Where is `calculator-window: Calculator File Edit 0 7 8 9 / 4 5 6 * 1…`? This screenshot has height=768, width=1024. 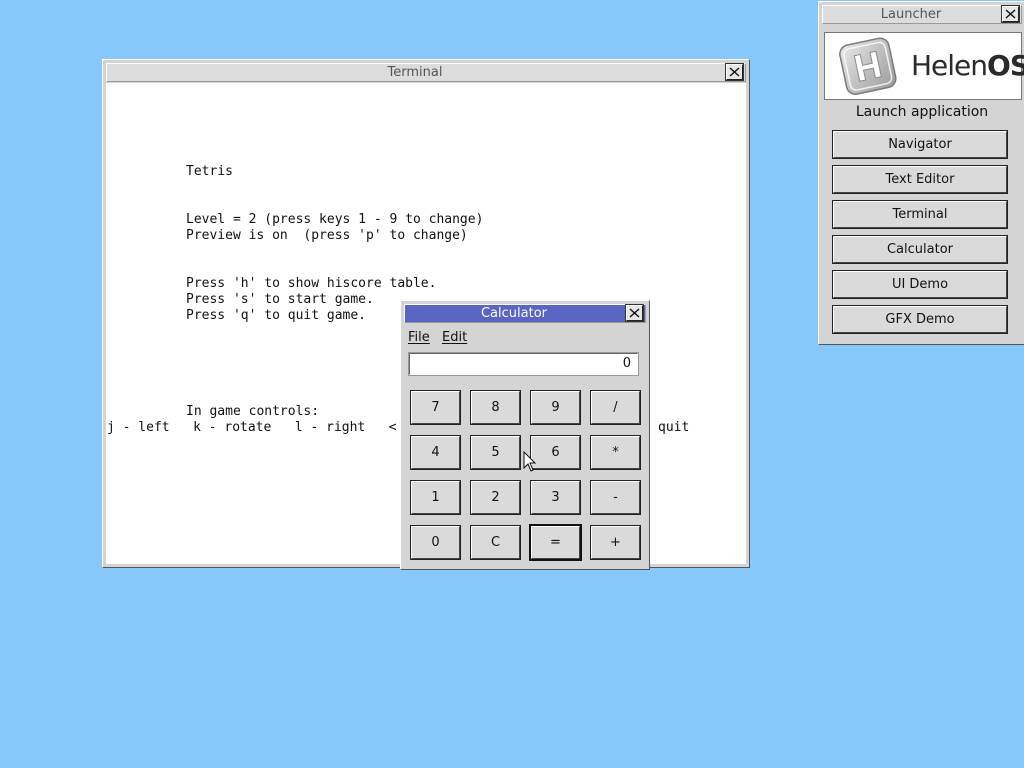 calculator-window: Calculator File Edit 0 7 8 9 / 4 5 6 * 1… is located at coordinates (525, 435).